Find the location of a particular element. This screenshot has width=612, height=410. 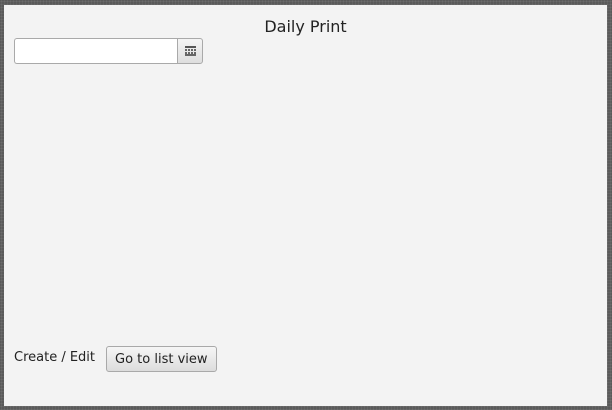

calendar-button is located at coordinates (190, 51).